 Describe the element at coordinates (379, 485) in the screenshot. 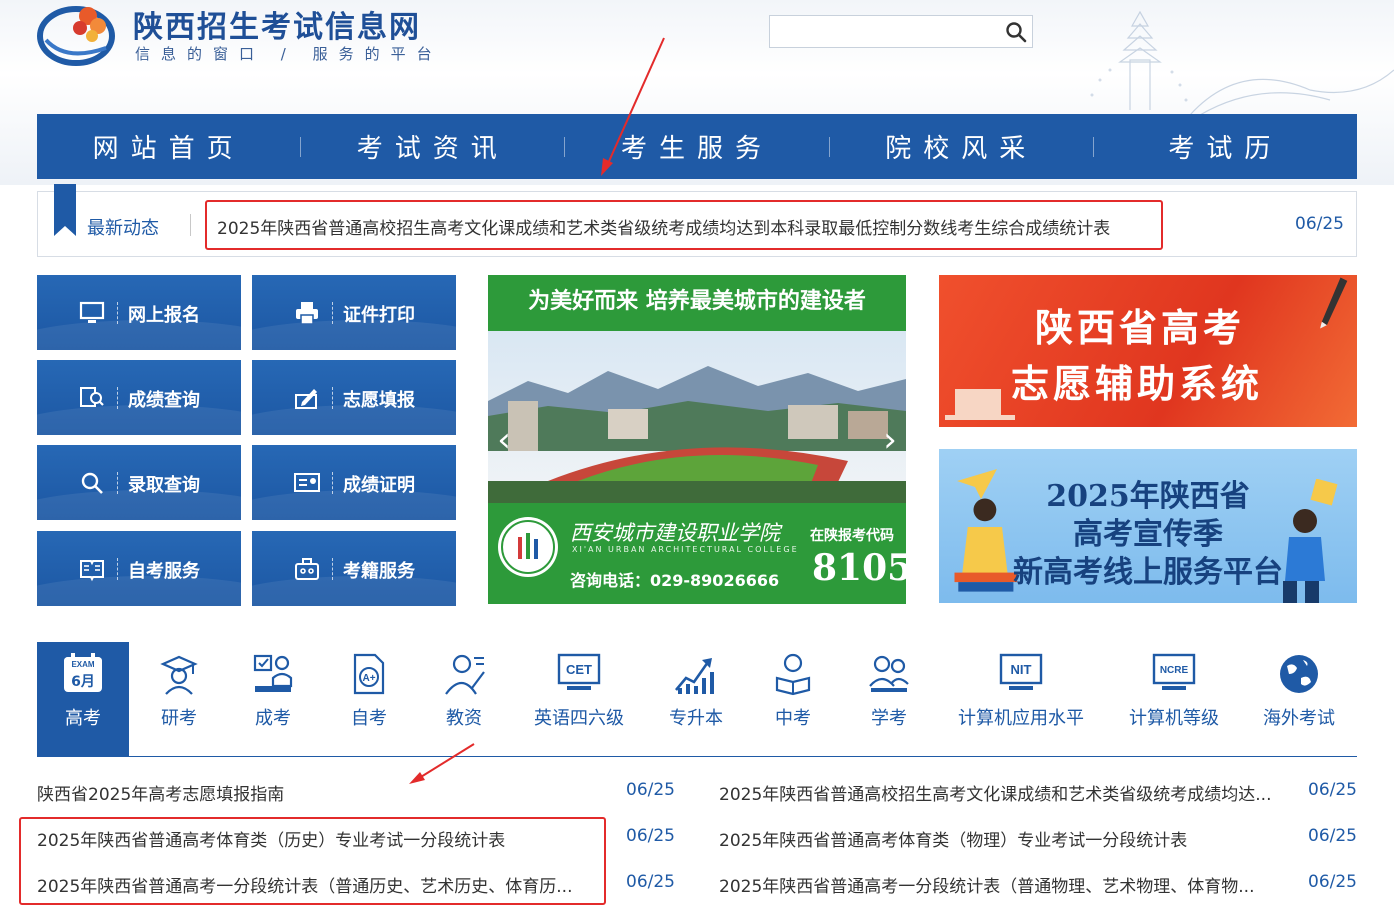

I see `service-label: 成绩证明` at that location.